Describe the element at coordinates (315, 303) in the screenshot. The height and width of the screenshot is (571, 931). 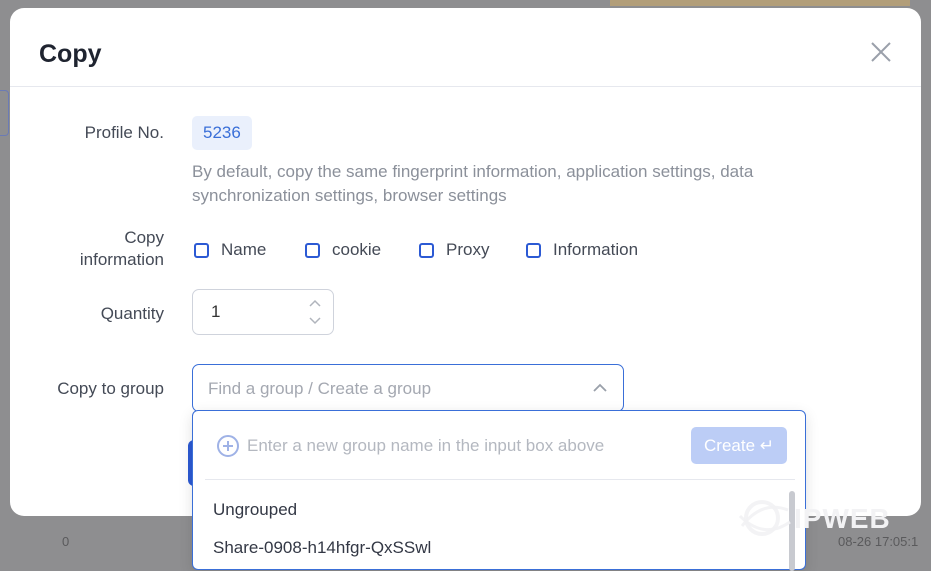
I see `increment-icon` at that location.